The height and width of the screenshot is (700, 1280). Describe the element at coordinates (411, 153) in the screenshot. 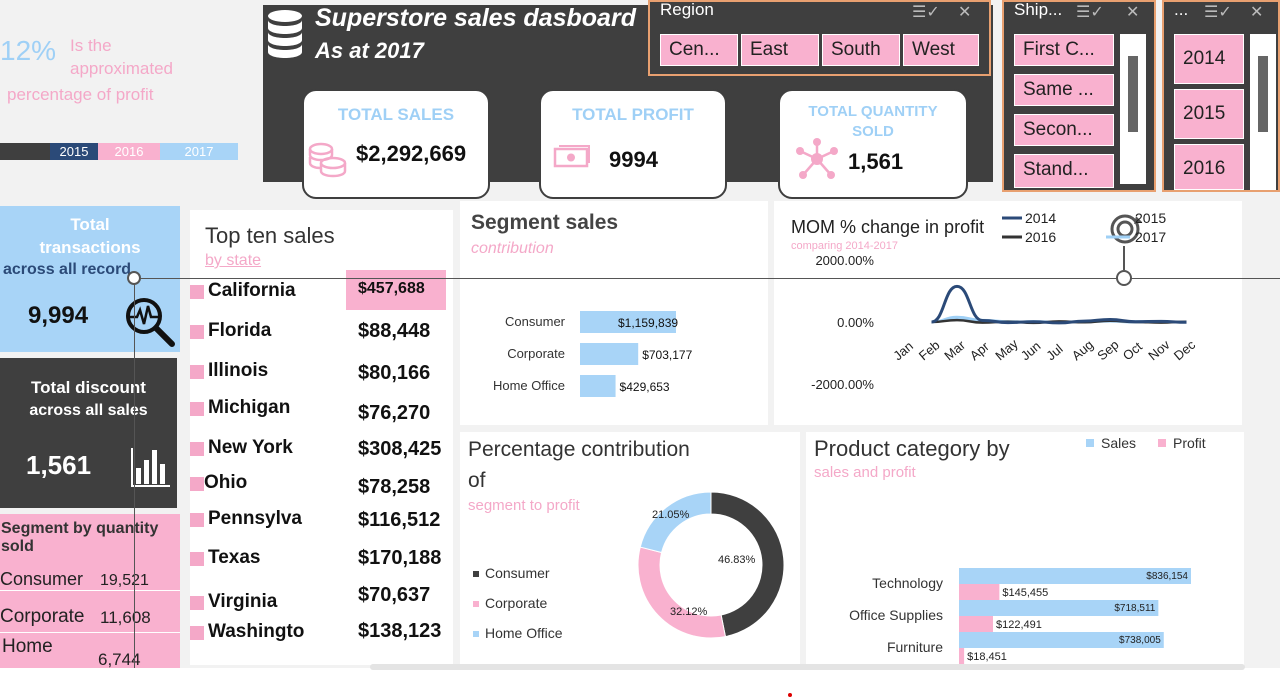

I see `kpi-sales-value: $2,292,669` at that location.